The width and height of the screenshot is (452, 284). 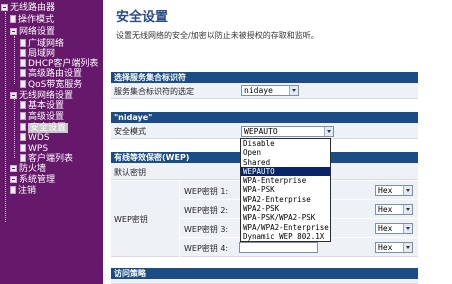 What do you see at coordinates (285, 236) in the screenshot?
I see `dropdown-option: Dynamic WEP 802.1X` at bounding box center [285, 236].